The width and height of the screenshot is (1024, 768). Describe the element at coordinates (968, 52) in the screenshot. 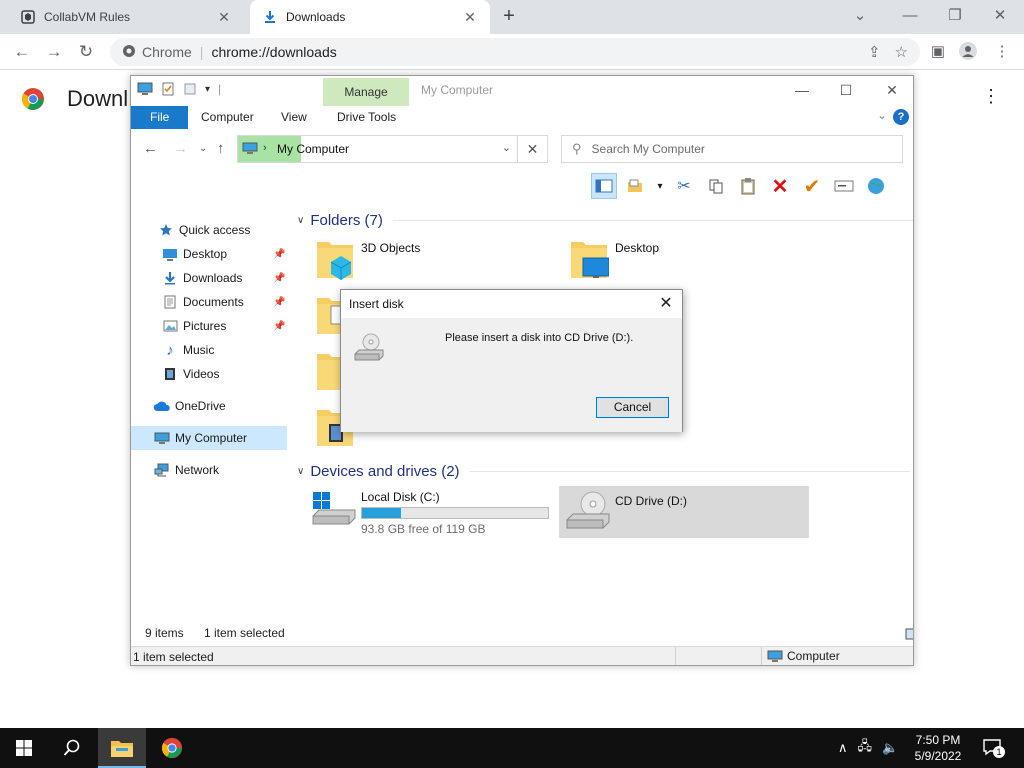

I see `profile-avatar` at that location.